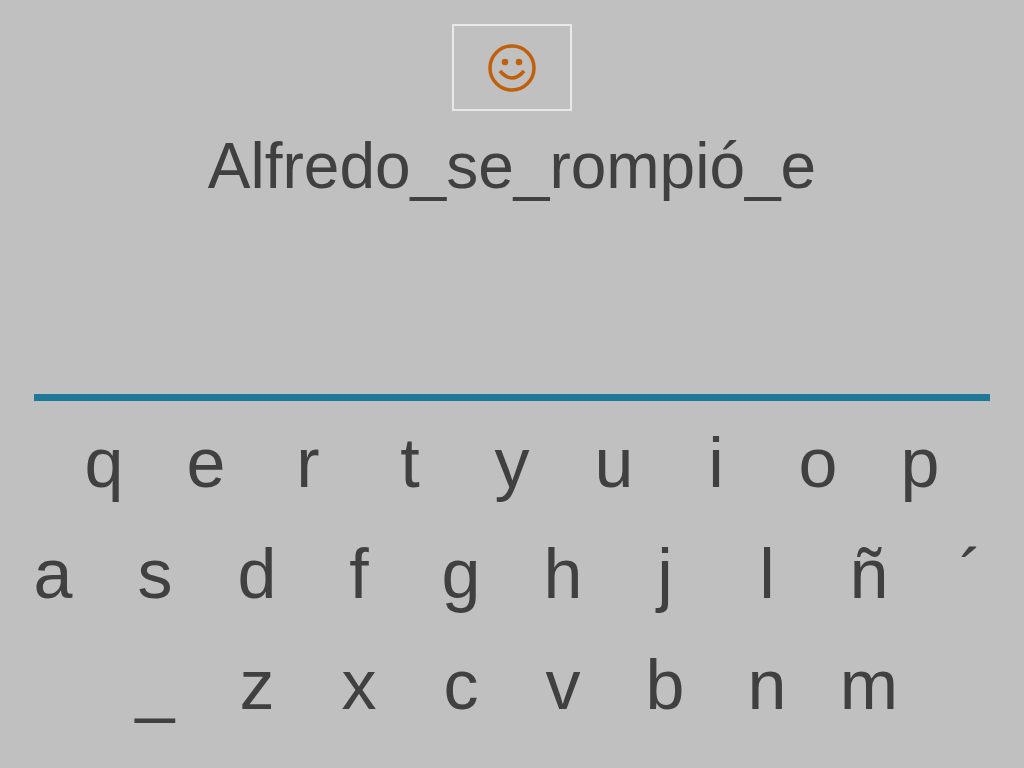  Describe the element at coordinates (359, 574) in the screenshot. I see `letter-key: f` at that location.